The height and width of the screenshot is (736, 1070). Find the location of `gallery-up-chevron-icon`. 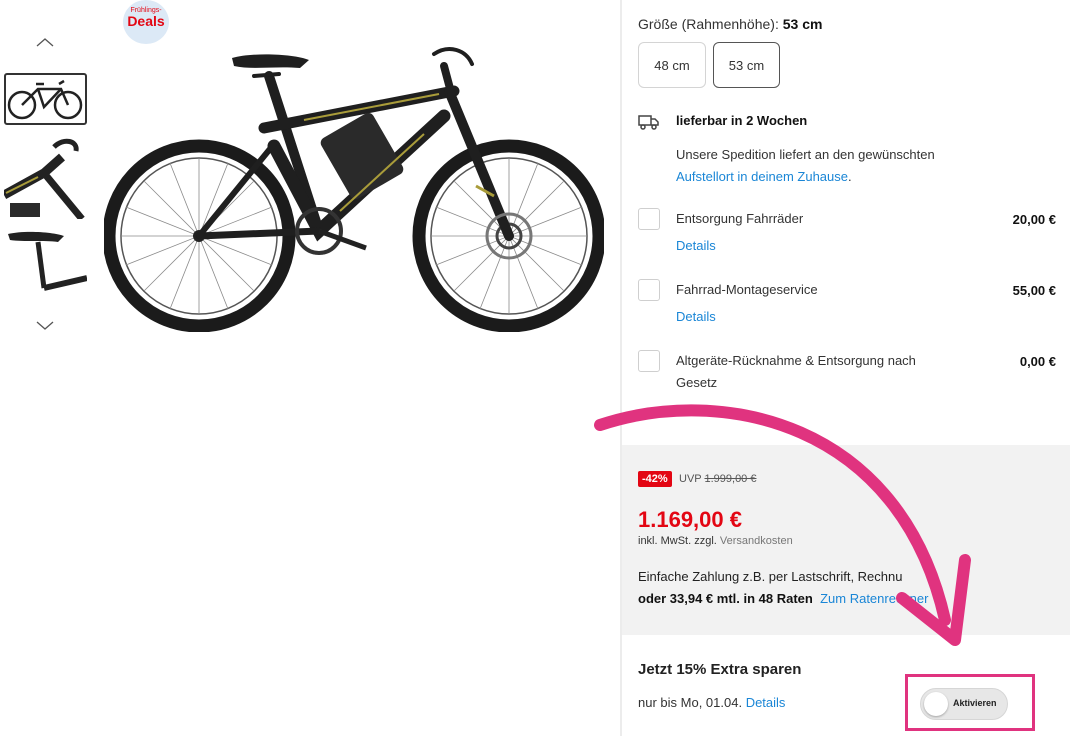

gallery-up-chevron-icon is located at coordinates (45, 42).